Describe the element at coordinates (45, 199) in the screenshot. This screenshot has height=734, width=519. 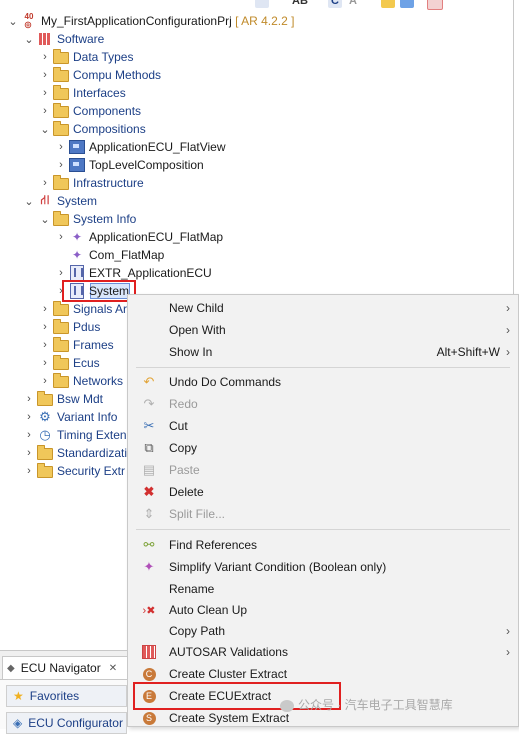
I see `system-tree-icon: ⛙` at that location.